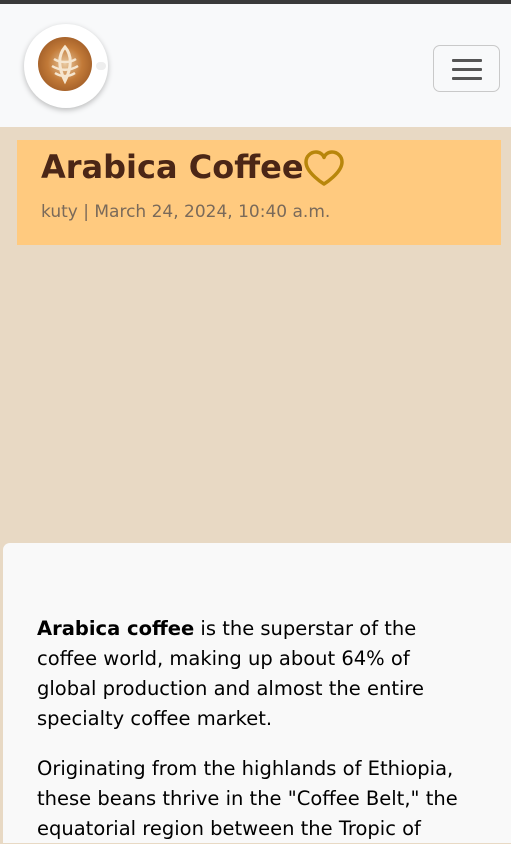 The width and height of the screenshot is (511, 844). I want to click on post-meta: kuty | March 24, 2024, 10:40 a.m., so click(185, 212).